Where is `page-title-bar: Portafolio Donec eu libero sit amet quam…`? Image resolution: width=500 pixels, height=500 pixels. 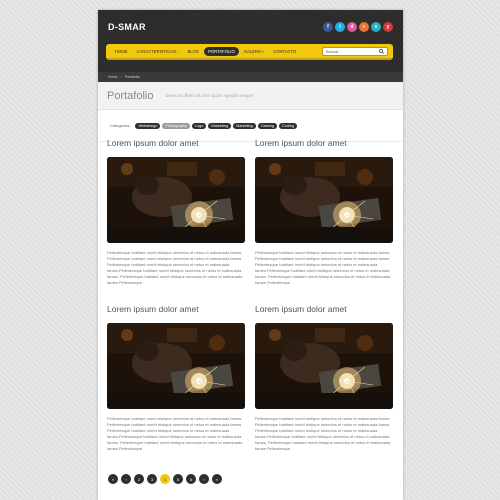 page-title-bar: Portafolio Donec eu libero sit amet quam… is located at coordinates (250, 96).